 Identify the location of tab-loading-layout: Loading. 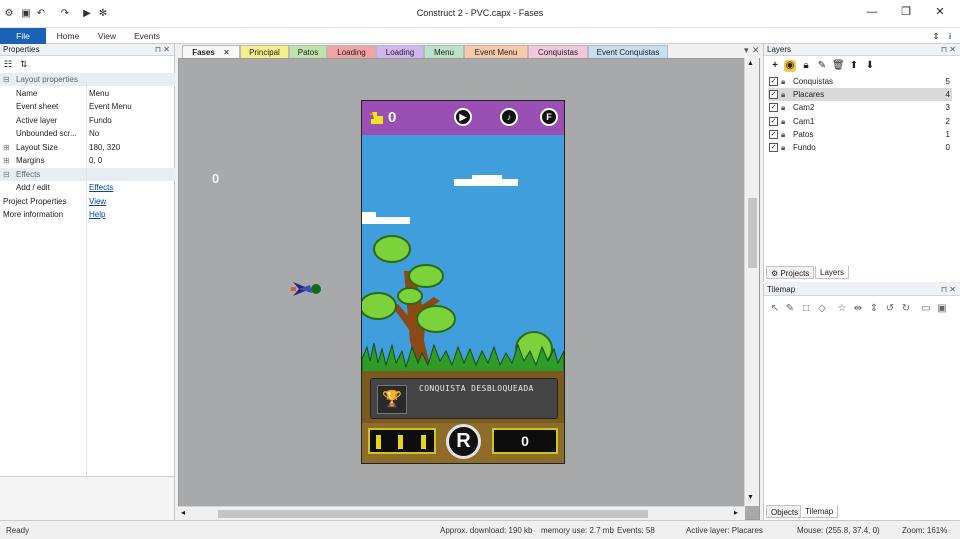
(351, 51).